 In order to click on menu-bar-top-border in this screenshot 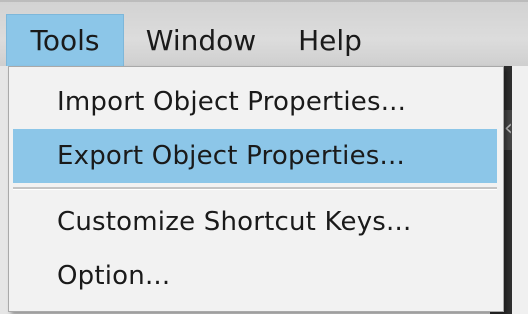, I will do `click(264, 1)`.